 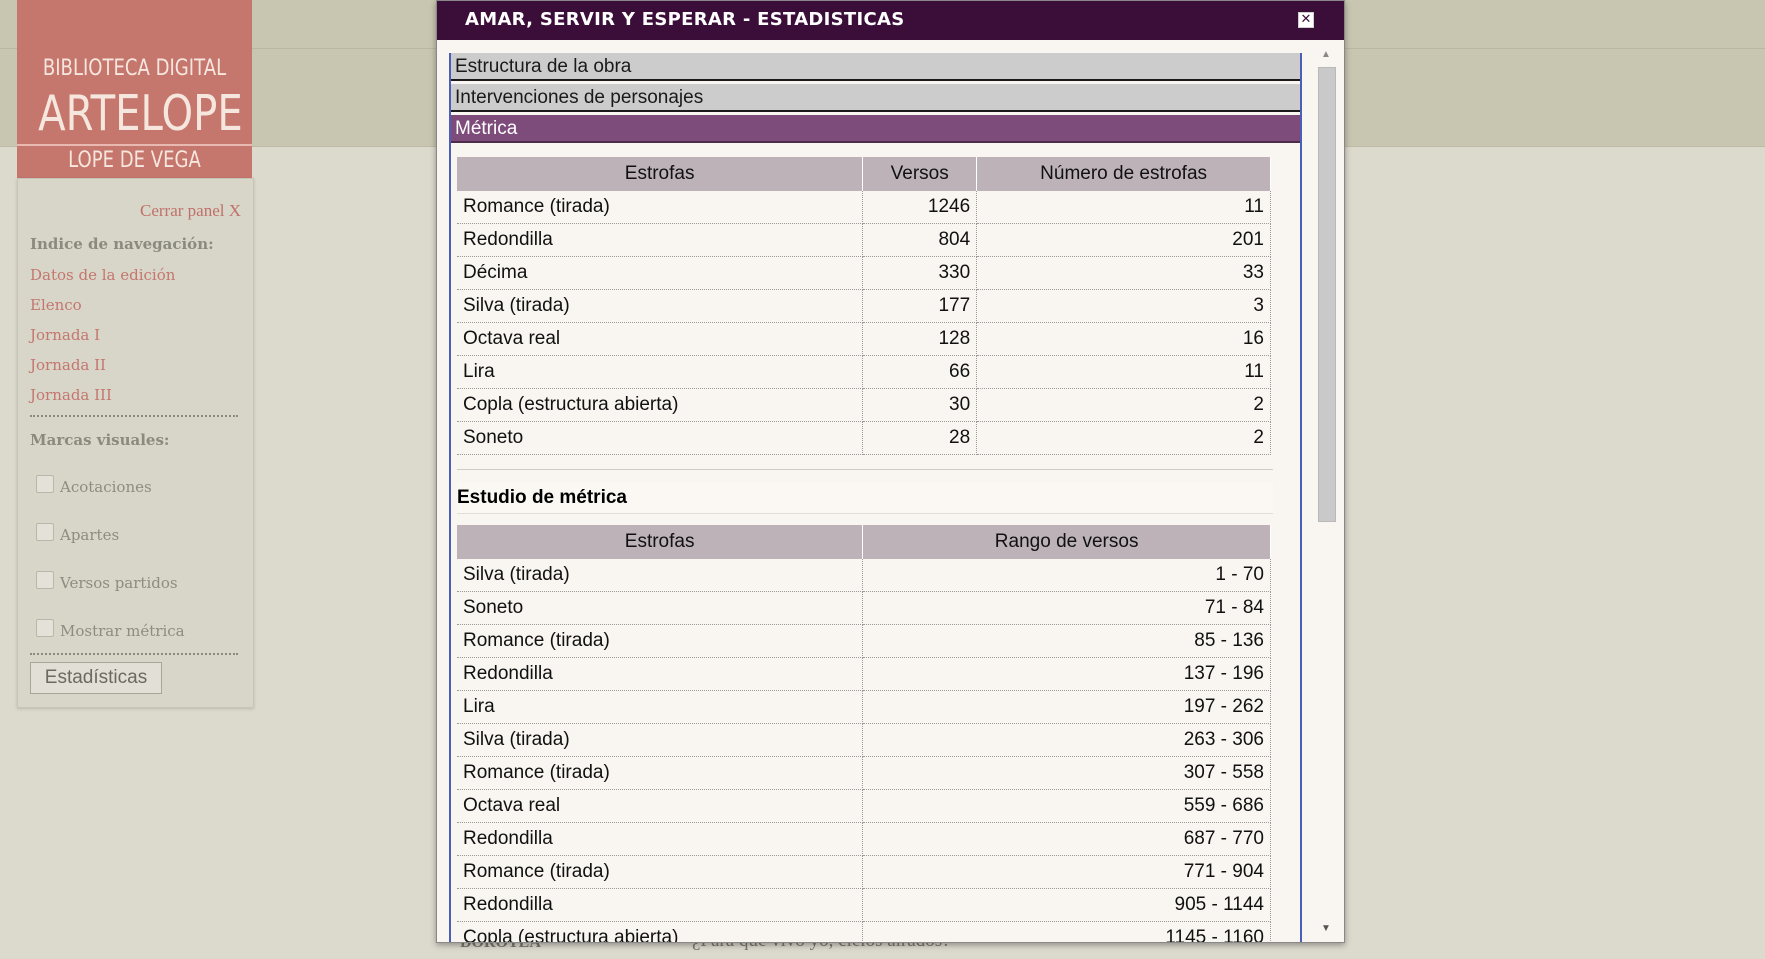 What do you see at coordinates (134, 68) in the screenshot?
I see `logo-line-1: BIBLIOTECA DIGITAL` at bounding box center [134, 68].